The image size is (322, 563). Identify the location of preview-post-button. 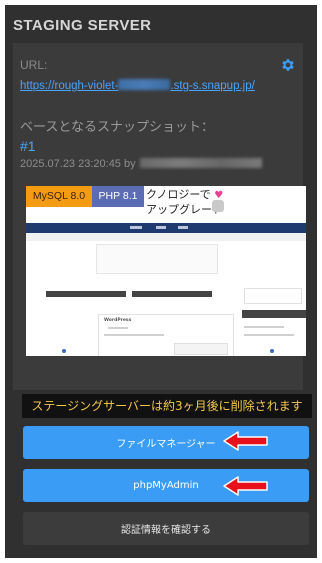
(201, 349).